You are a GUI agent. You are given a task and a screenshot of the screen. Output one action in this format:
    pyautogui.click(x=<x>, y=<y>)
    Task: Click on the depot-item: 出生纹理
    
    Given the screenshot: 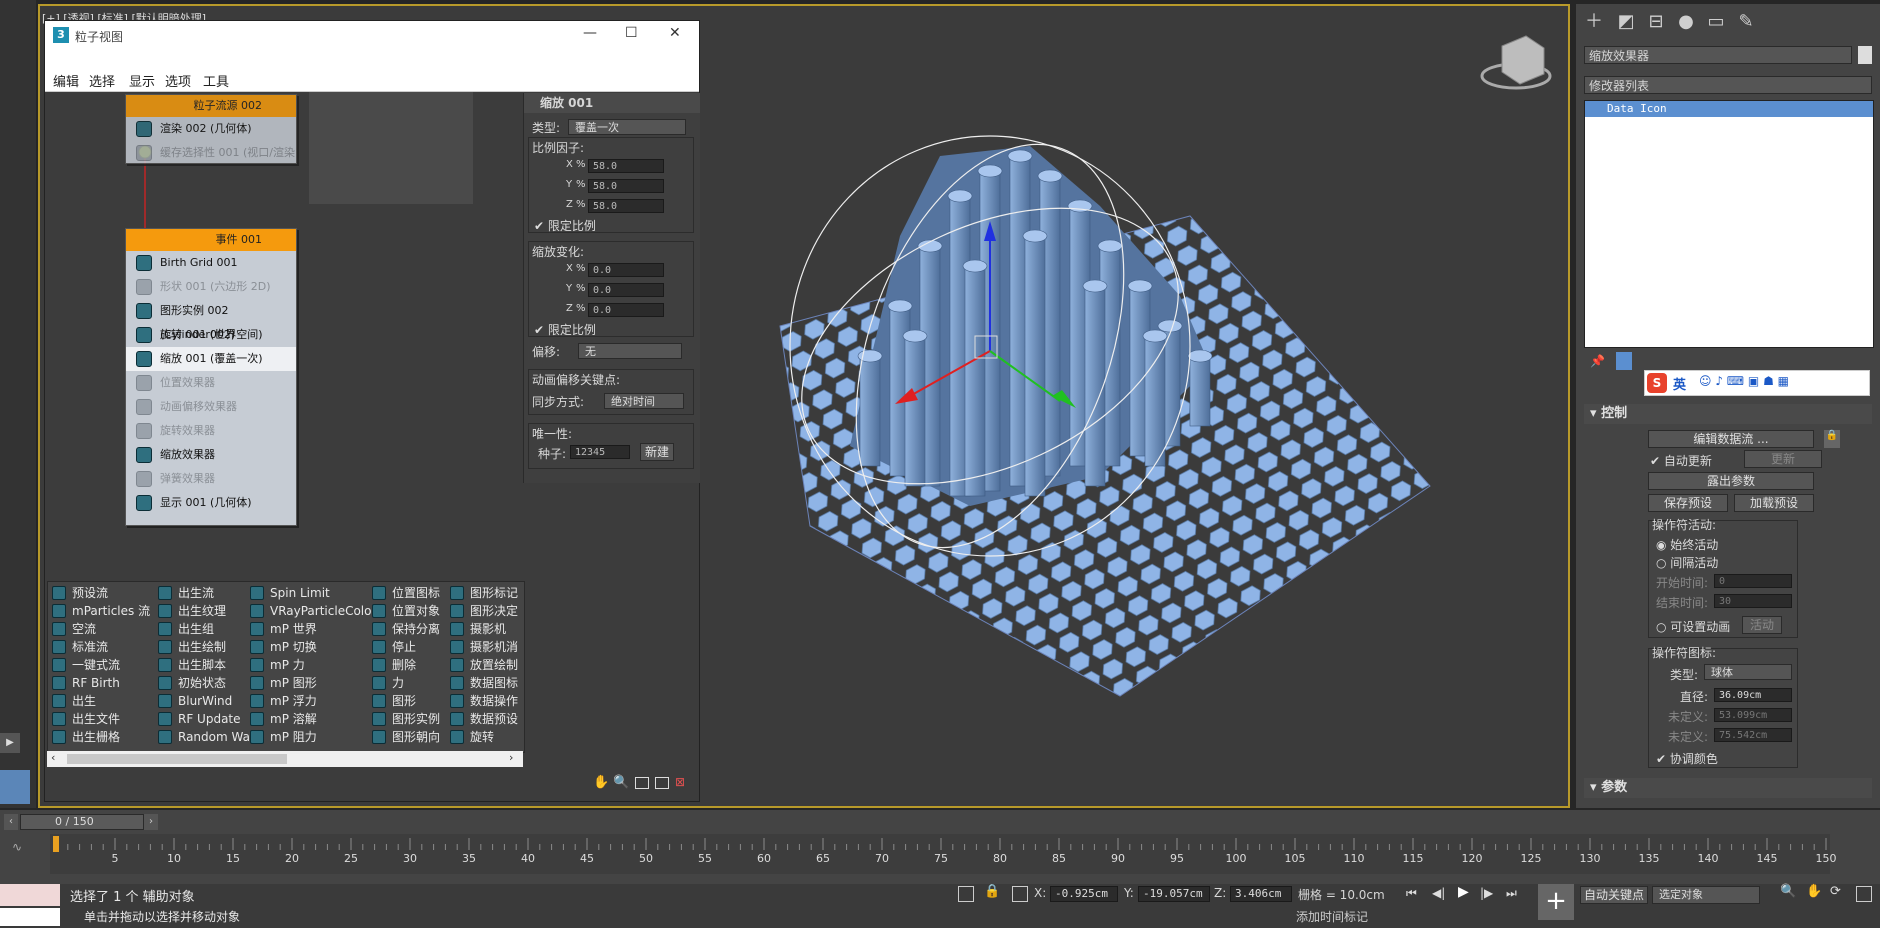 What is the action you would take?
    pyautogui.click(x=208, y=611)
    